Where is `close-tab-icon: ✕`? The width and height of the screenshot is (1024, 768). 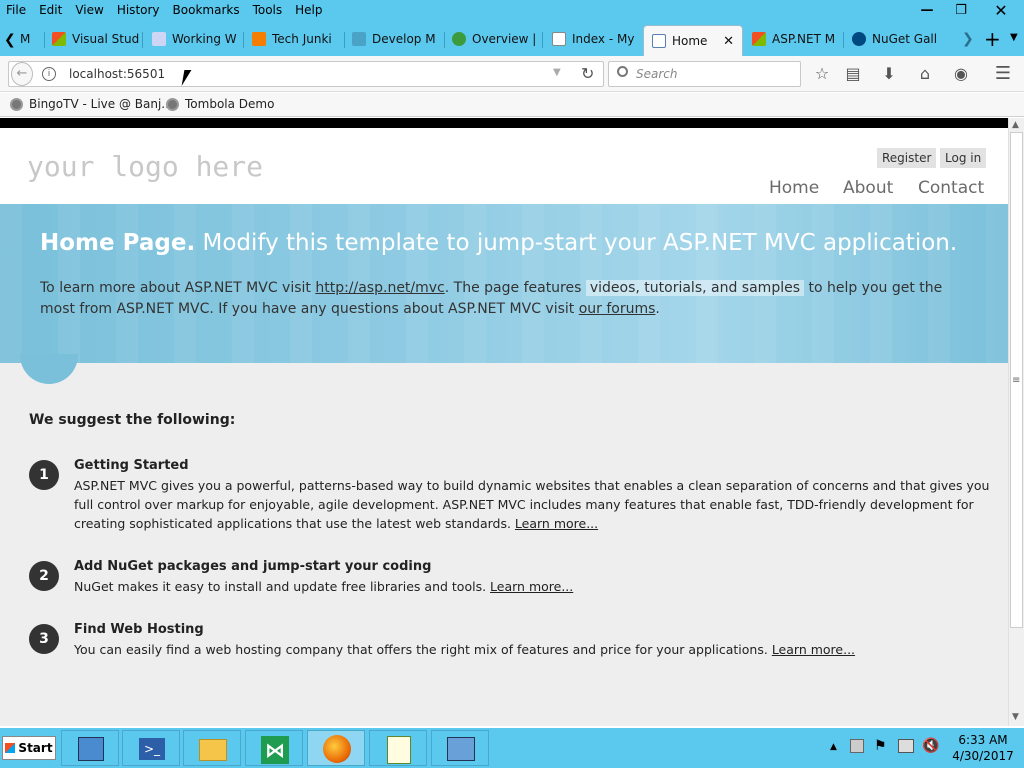
close-tab-icon: ✕ is located at coordinates (728, 41).